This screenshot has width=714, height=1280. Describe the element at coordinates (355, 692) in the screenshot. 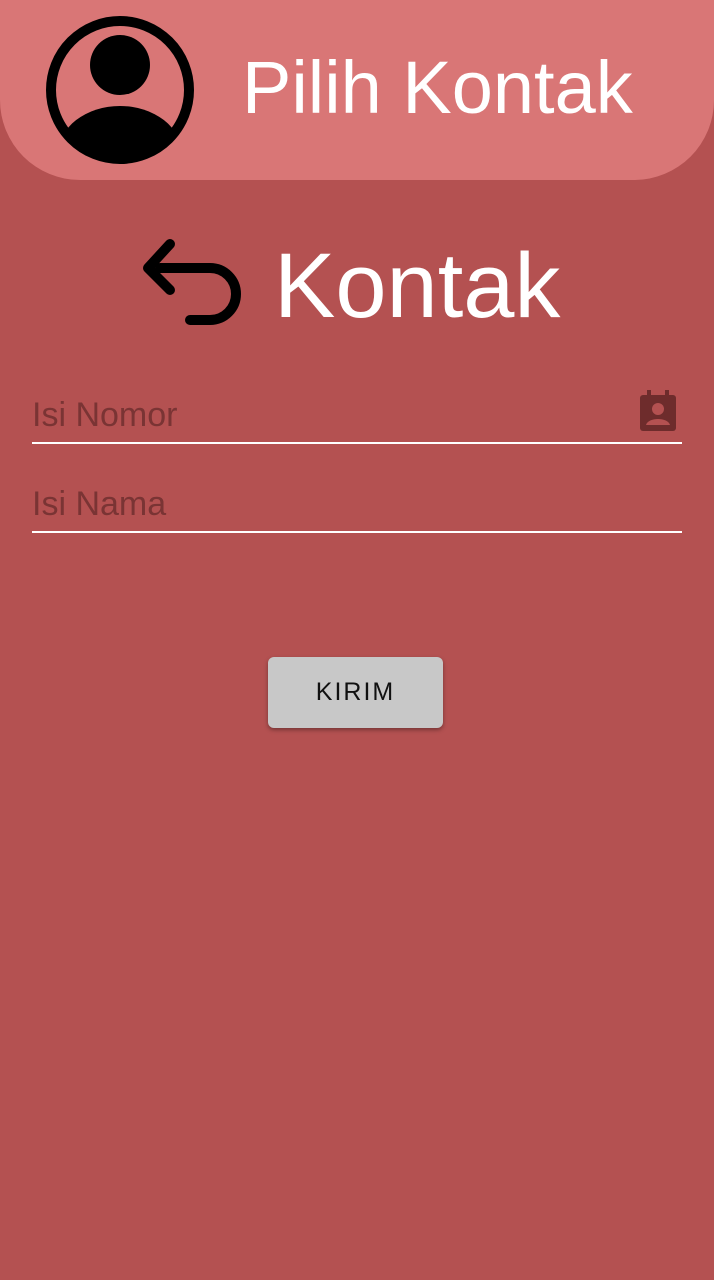

I see `send-button: KIRIM` at that location.